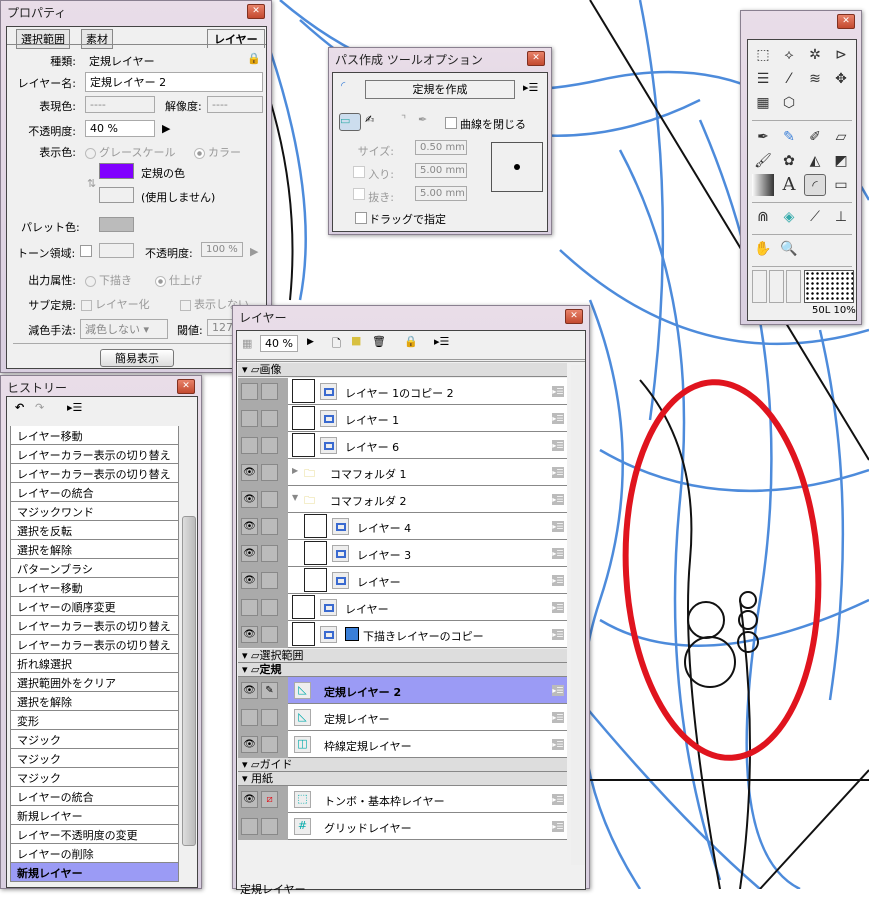  I want to click on out-checkbox, so click(359, 194).